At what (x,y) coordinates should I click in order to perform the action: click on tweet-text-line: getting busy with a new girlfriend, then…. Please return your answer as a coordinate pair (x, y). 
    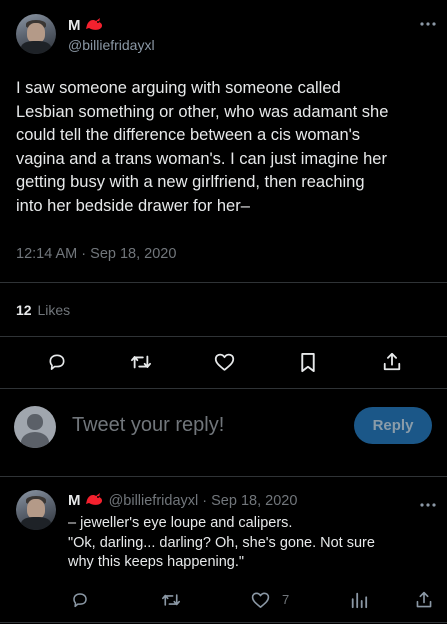
    Looking at the image, I should click on (190, 182).